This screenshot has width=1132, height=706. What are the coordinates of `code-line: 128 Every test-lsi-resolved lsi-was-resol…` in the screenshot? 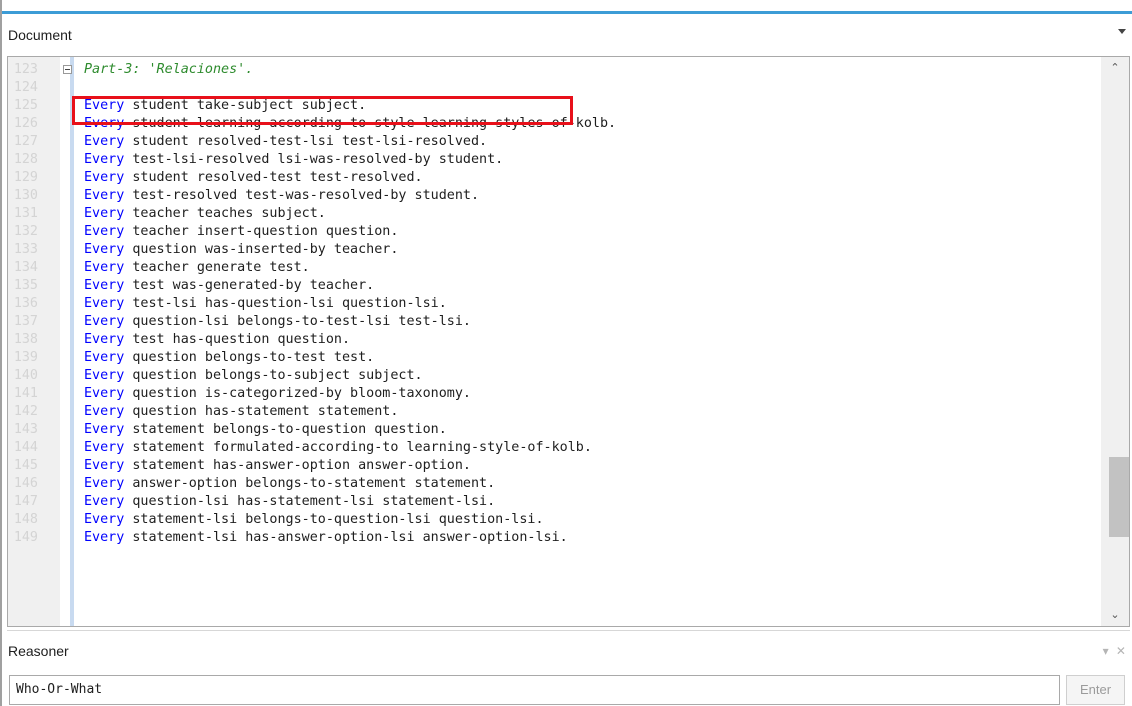 It's located at (555, 160).